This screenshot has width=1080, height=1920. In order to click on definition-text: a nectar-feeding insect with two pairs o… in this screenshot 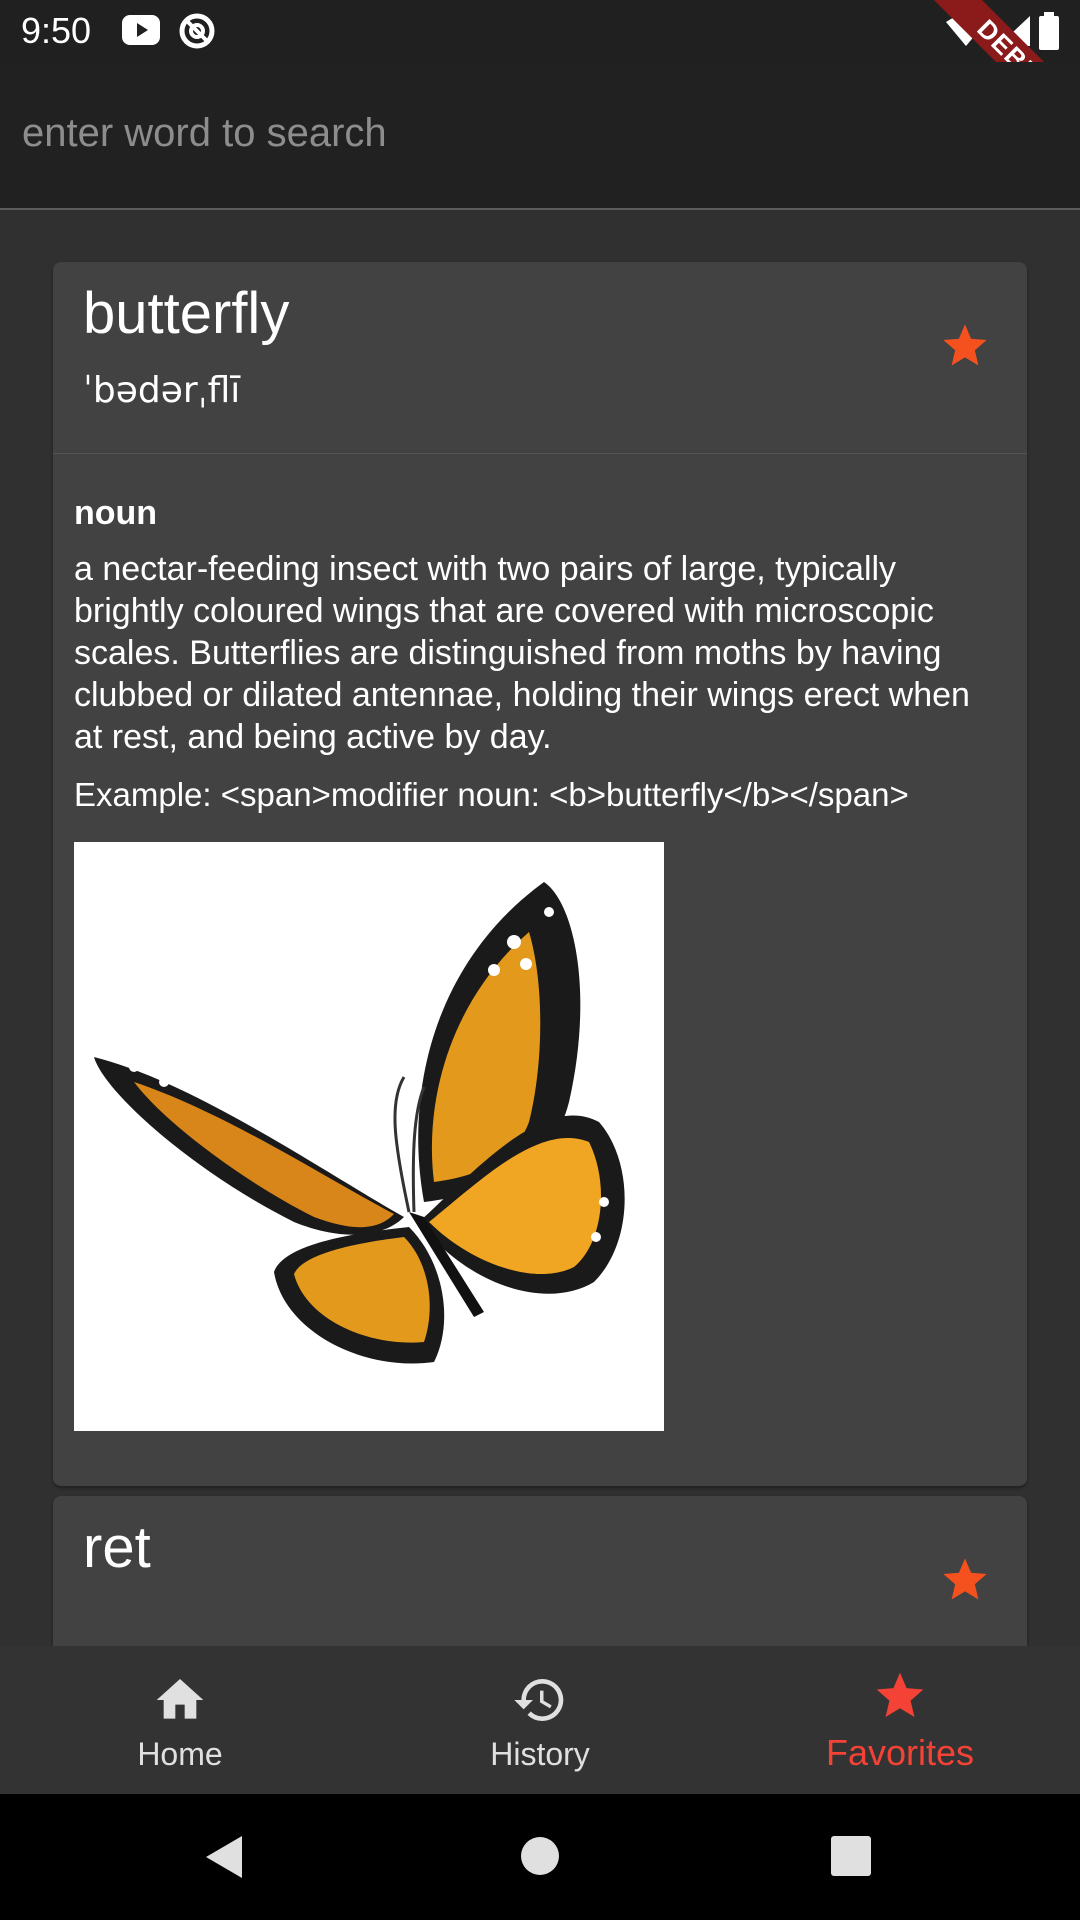, I will do `click(522, 653)`.